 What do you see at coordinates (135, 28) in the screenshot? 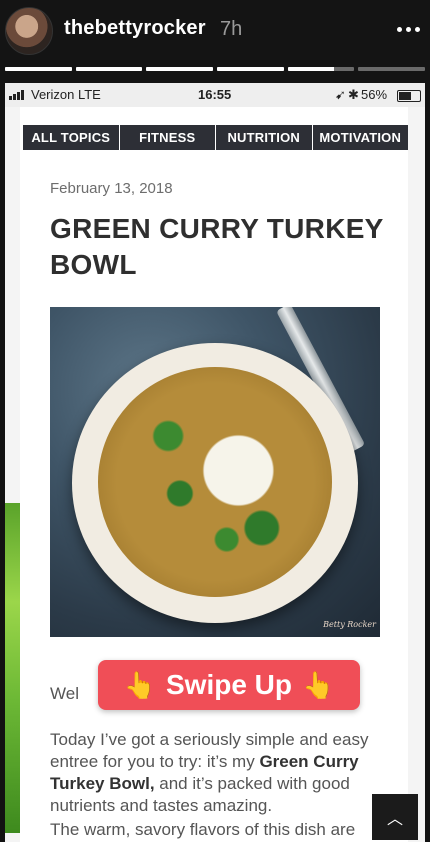
I see `story-username: thebettyrocker` at bounding box center [135, 28].